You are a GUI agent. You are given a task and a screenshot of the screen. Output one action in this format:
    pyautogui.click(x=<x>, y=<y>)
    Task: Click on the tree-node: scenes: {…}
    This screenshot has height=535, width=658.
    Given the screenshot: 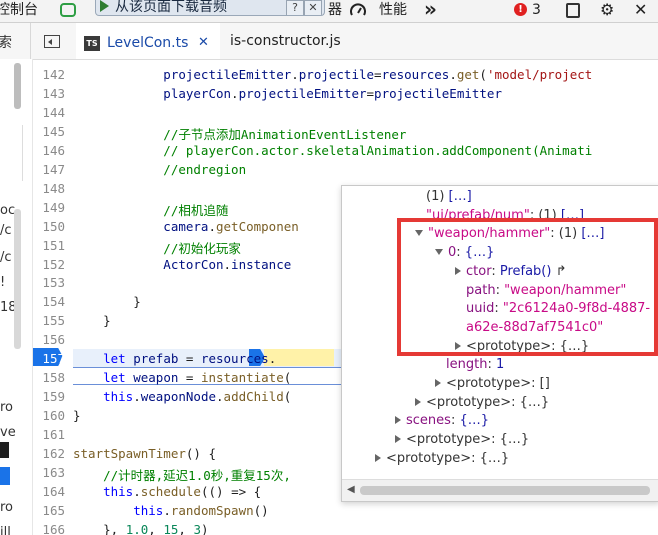 What is the action you would take?
    pyautogui.click(x=442, y=420)
    